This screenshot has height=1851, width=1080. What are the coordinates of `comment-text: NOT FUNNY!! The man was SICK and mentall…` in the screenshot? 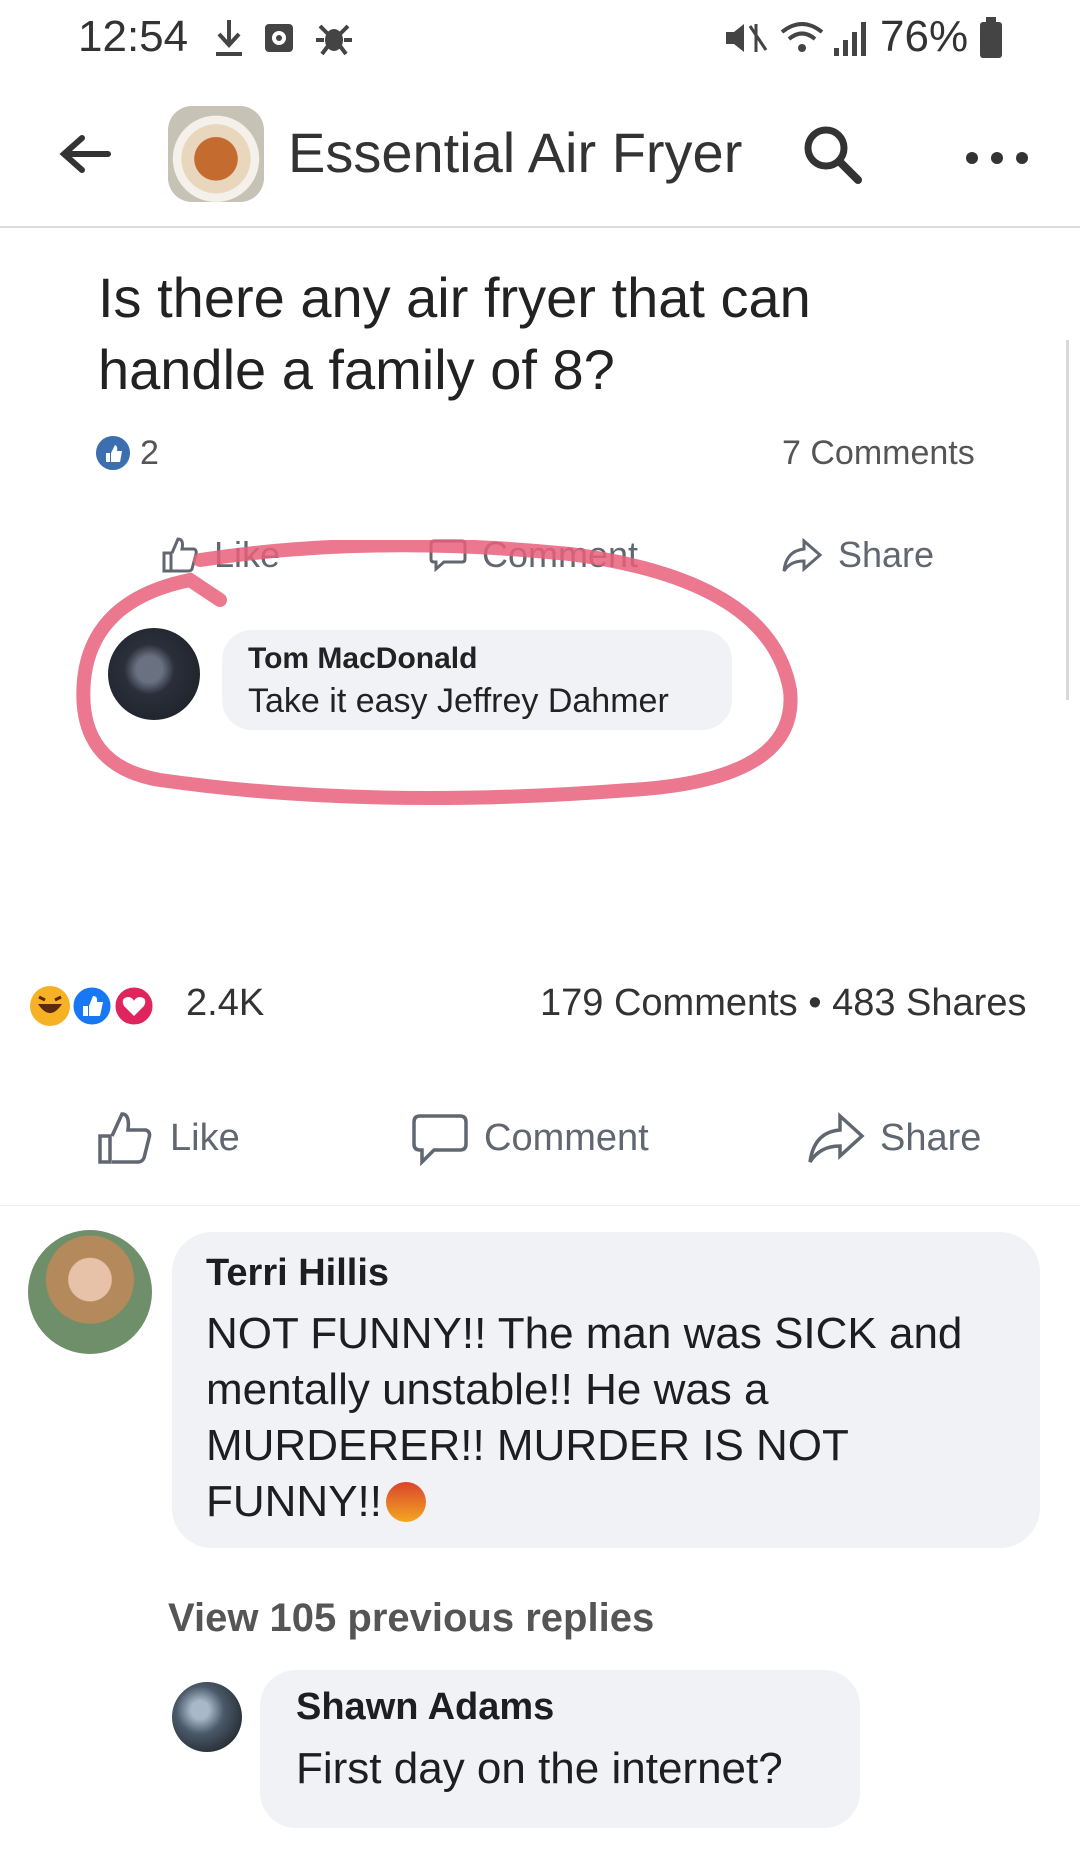 It's located at (616, 1418).